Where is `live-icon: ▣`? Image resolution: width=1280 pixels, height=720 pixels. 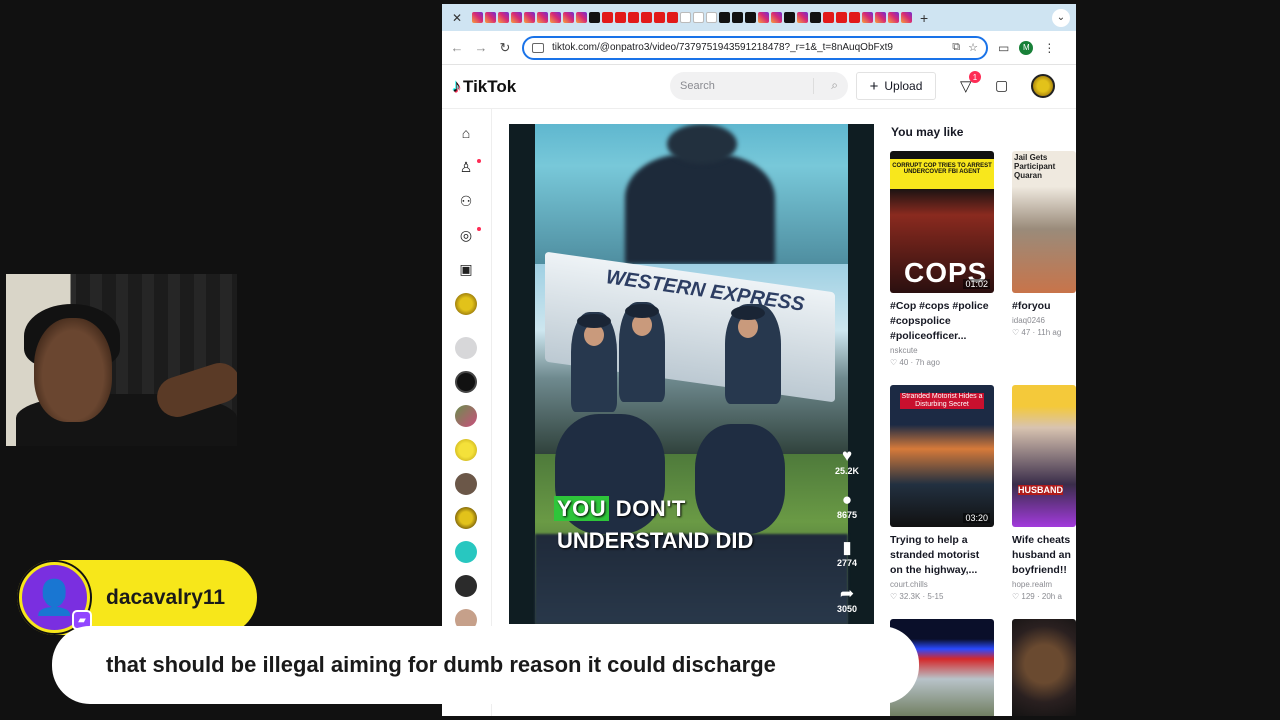 live-icon: ▣ is located at coordinates (466, 269).